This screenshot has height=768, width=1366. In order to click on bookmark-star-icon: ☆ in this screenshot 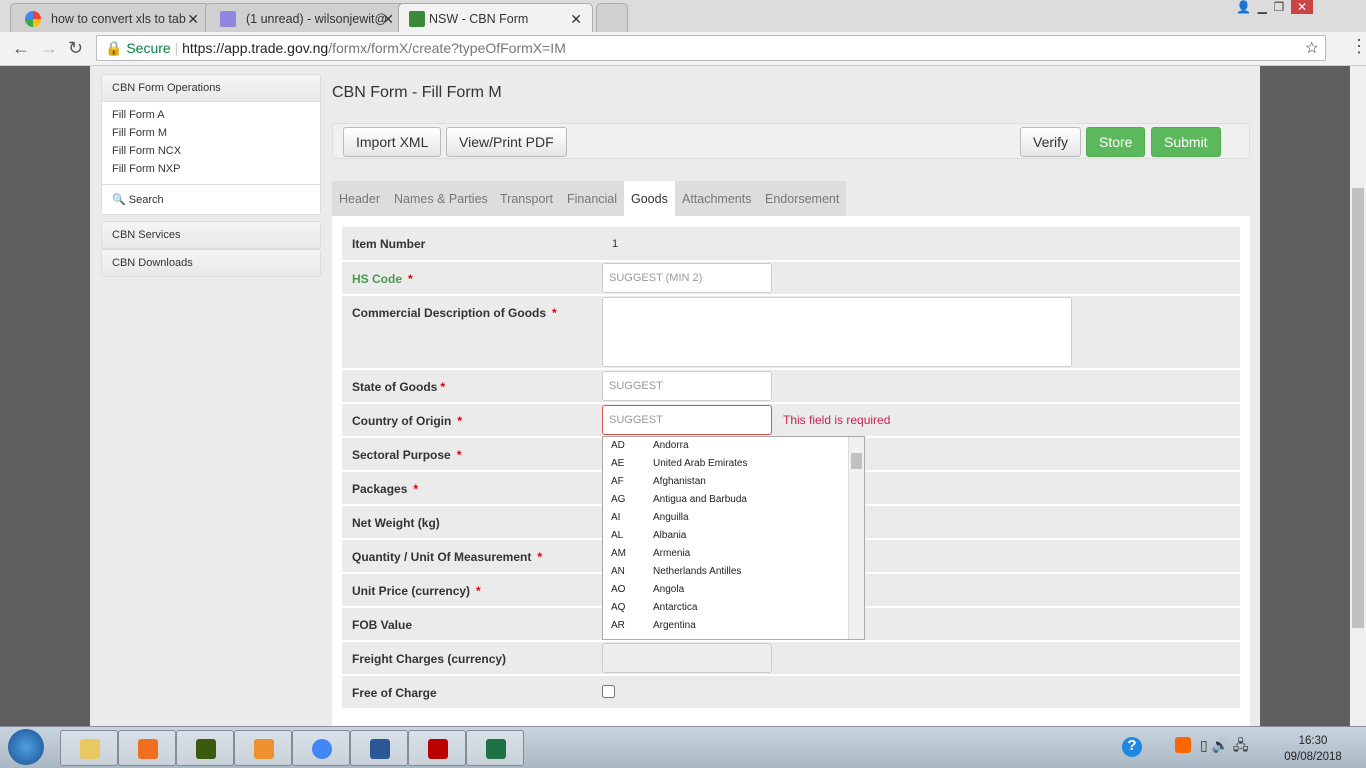, I will do `click(1312, 48)`.